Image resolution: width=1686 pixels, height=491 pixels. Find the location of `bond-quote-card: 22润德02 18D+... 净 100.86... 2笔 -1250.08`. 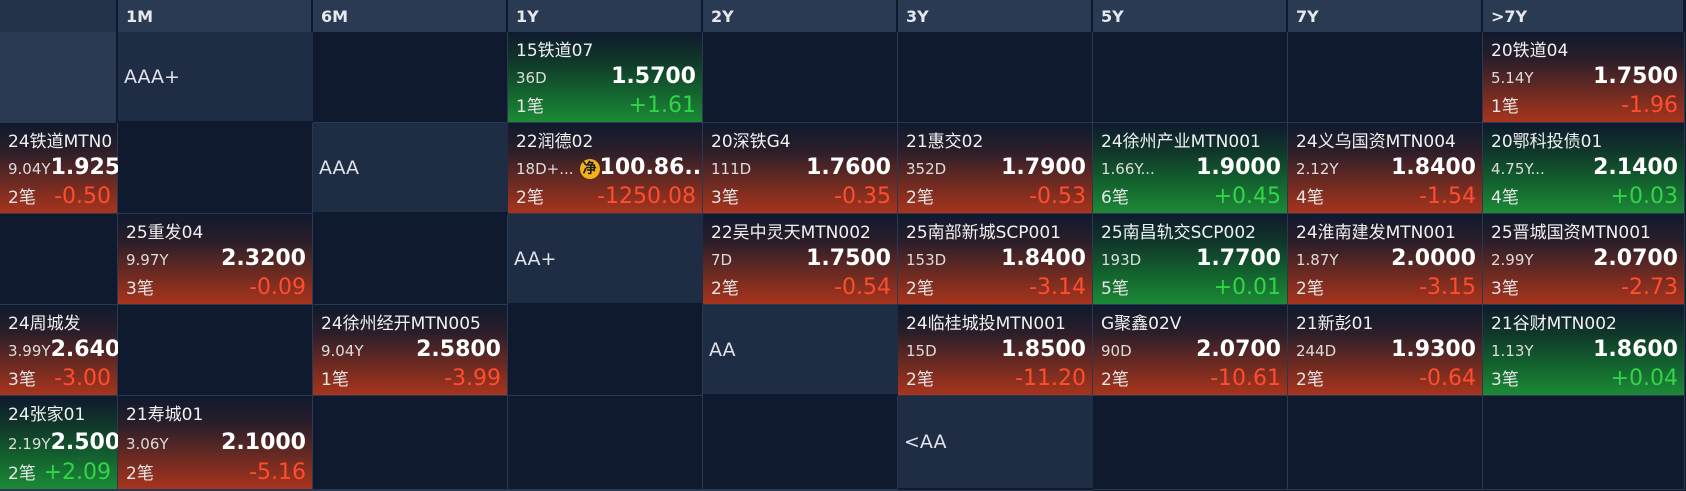

bond-quote-card: 22润德02 18D+... 净 100.86... 2笔 -1250.08 is located at coordinates (608, 168).